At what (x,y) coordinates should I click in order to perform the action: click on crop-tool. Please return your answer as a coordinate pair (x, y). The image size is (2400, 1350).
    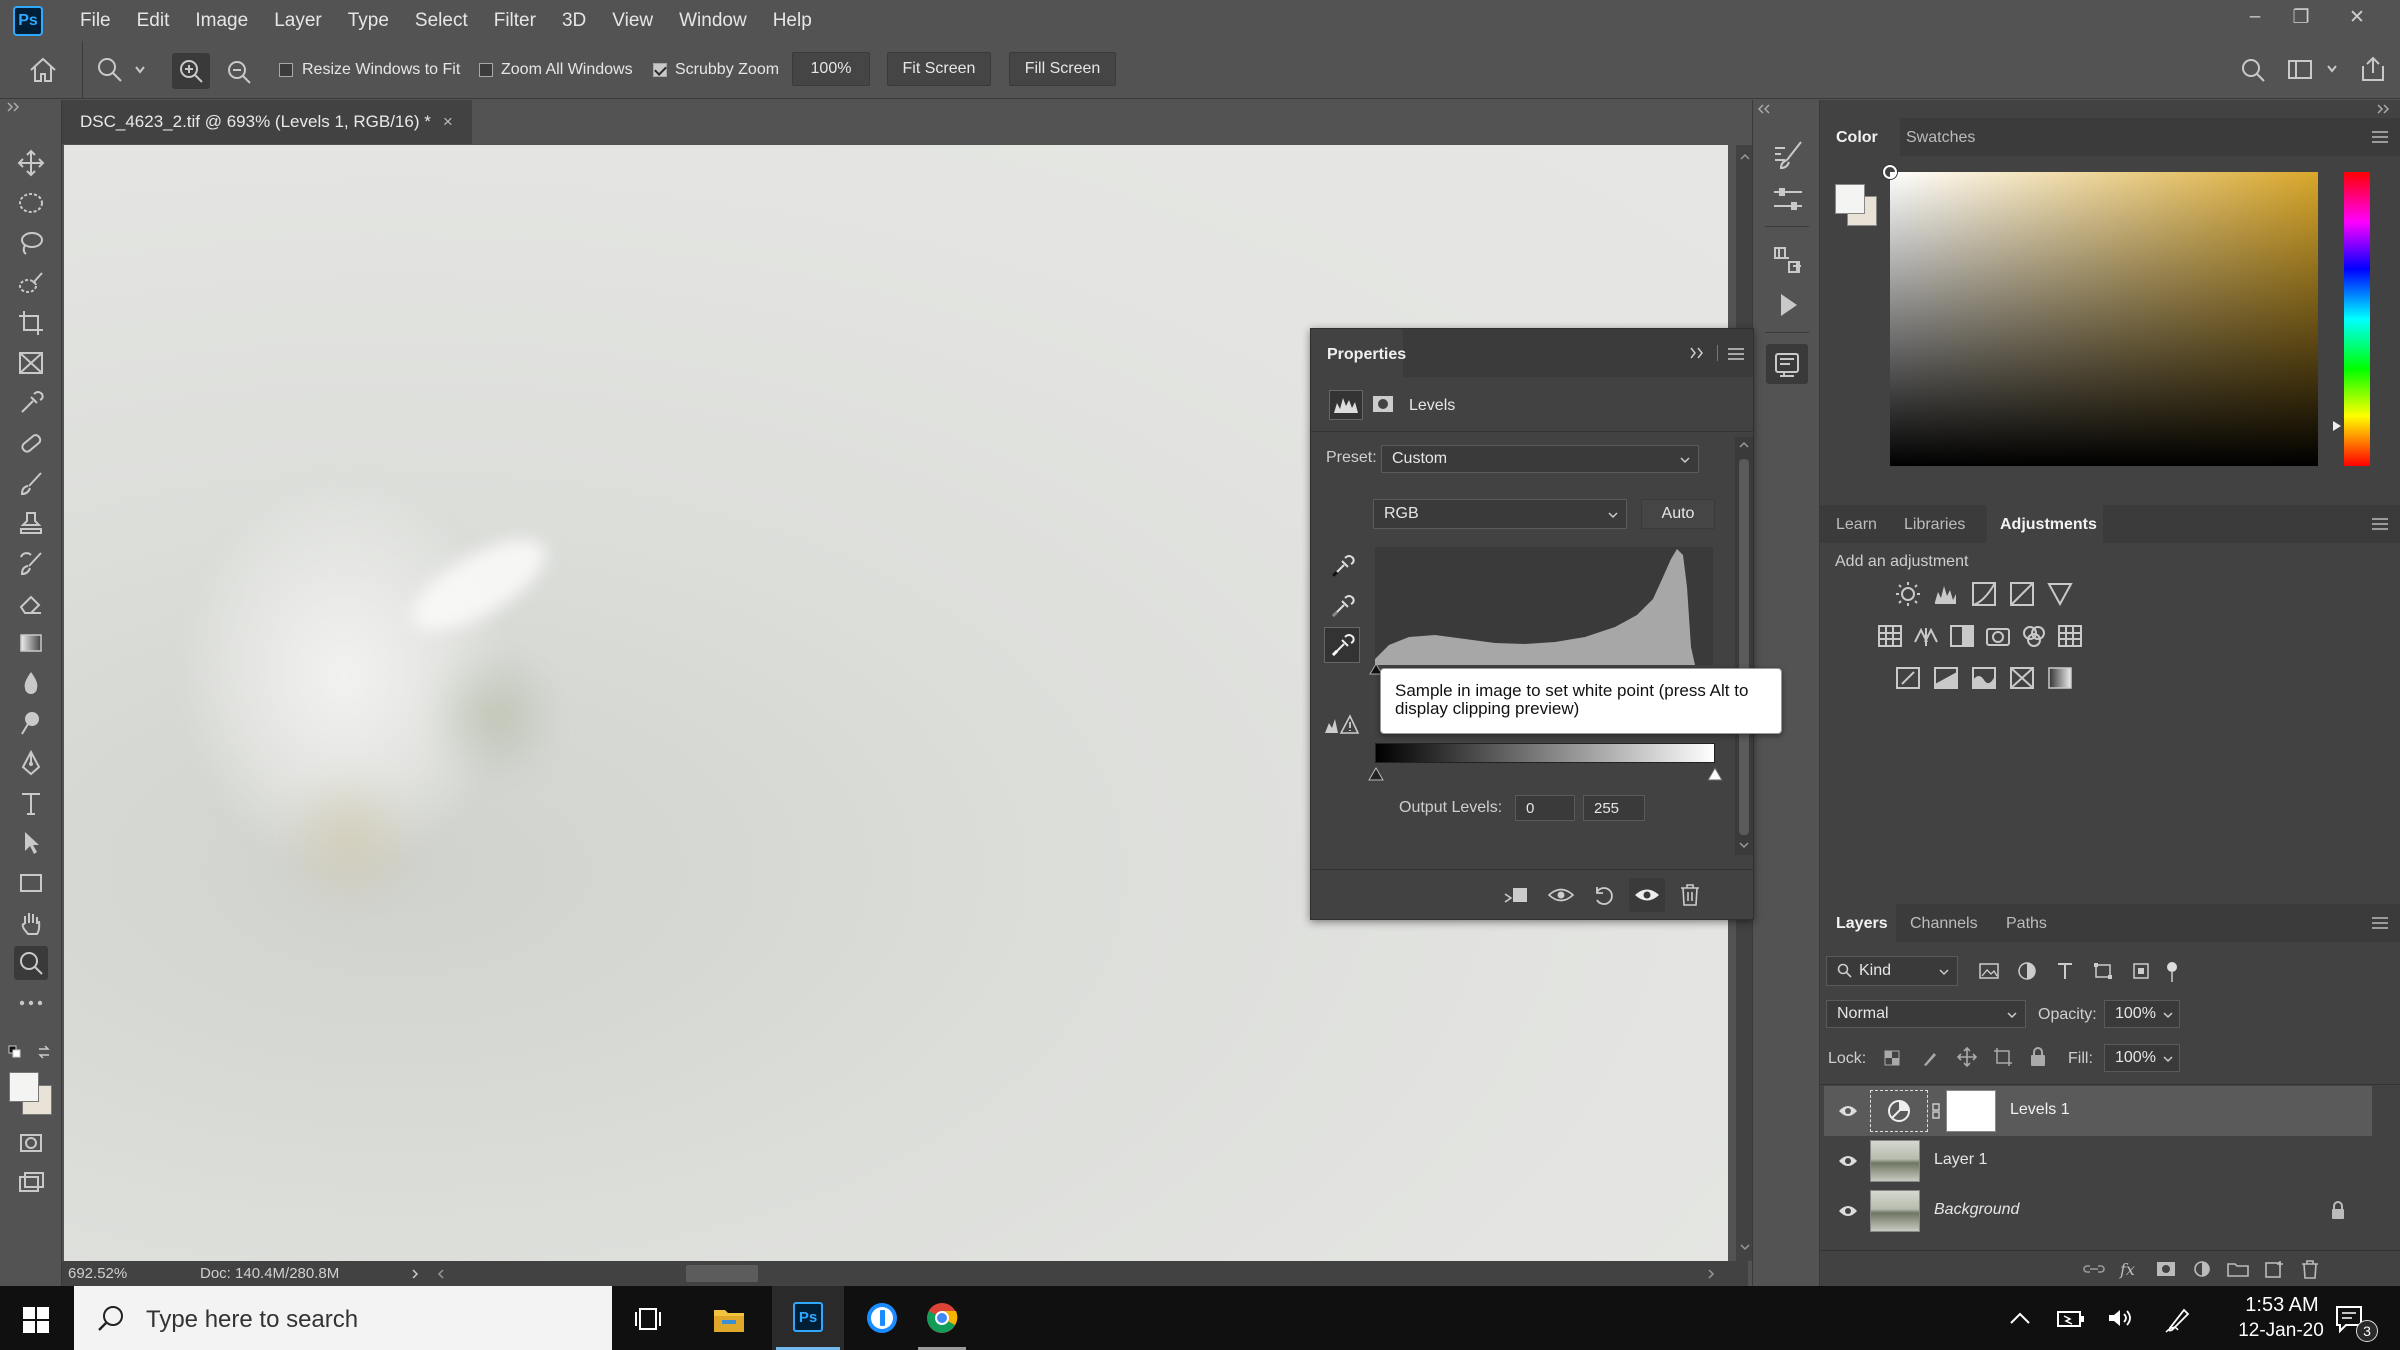
    Looking at the image, I should click on (31, 323).